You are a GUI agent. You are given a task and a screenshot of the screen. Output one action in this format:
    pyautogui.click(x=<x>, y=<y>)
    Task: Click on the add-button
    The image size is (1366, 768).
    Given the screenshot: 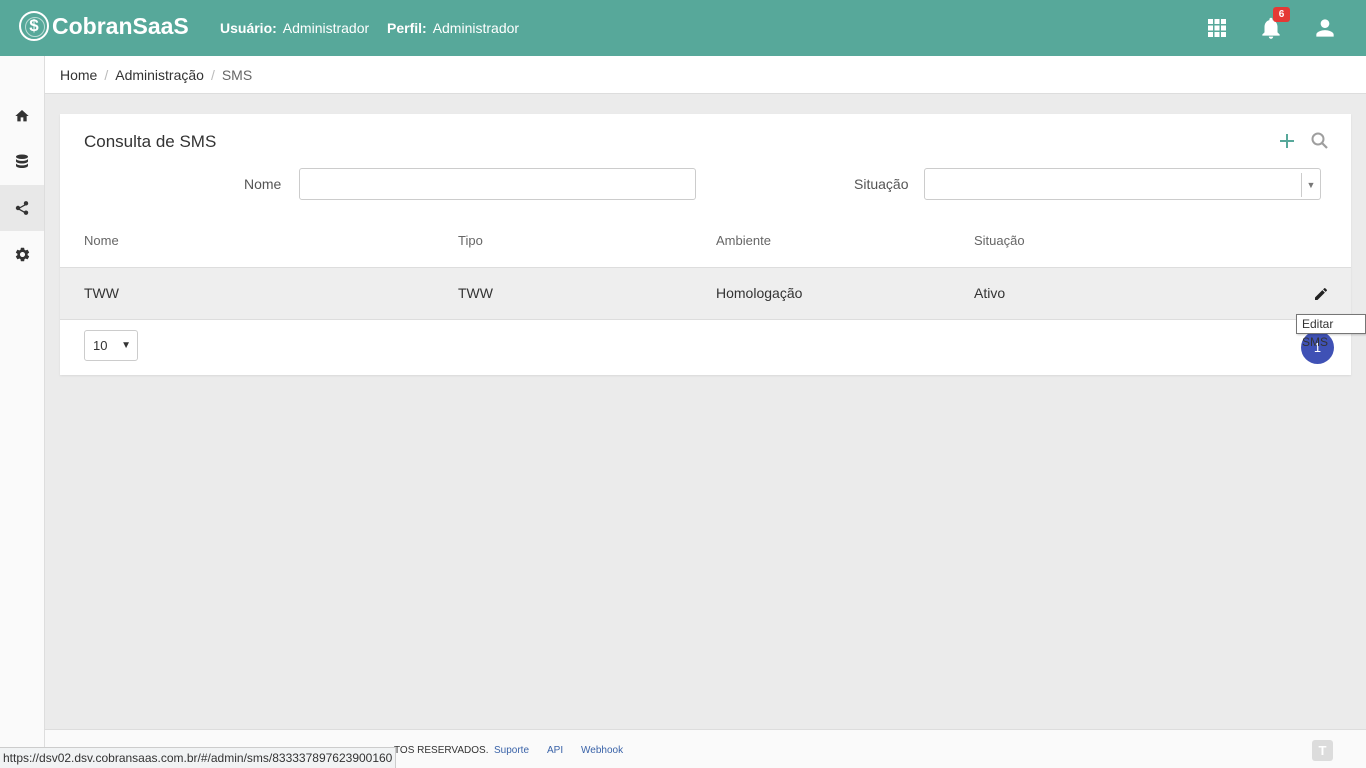 What is the action you would take?
    pyautogui.click(x=1287, y=141)
    